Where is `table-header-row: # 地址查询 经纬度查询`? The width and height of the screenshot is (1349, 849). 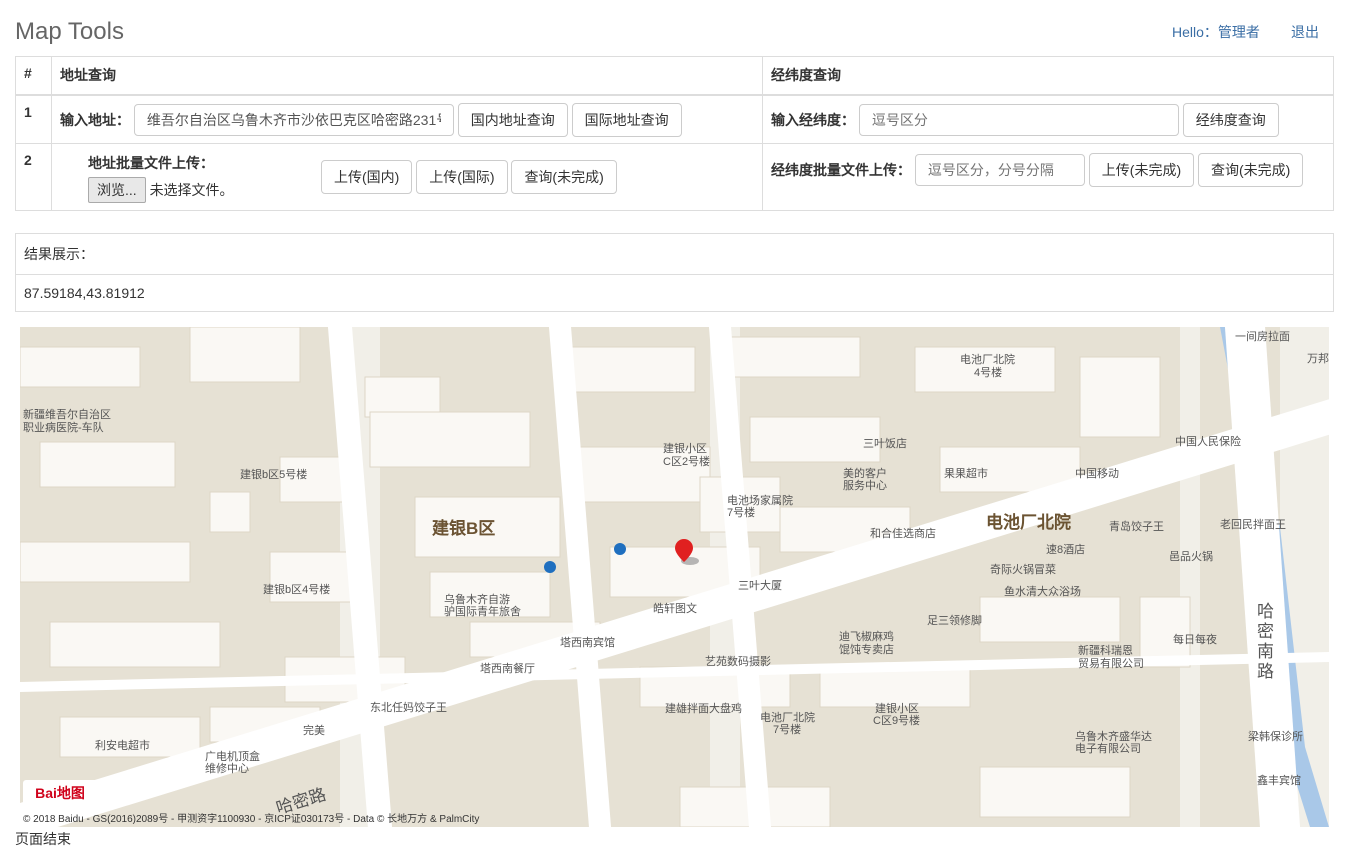
table-header-row: # 地址查询 经纬度查询 is located at coordinates (674, 76).